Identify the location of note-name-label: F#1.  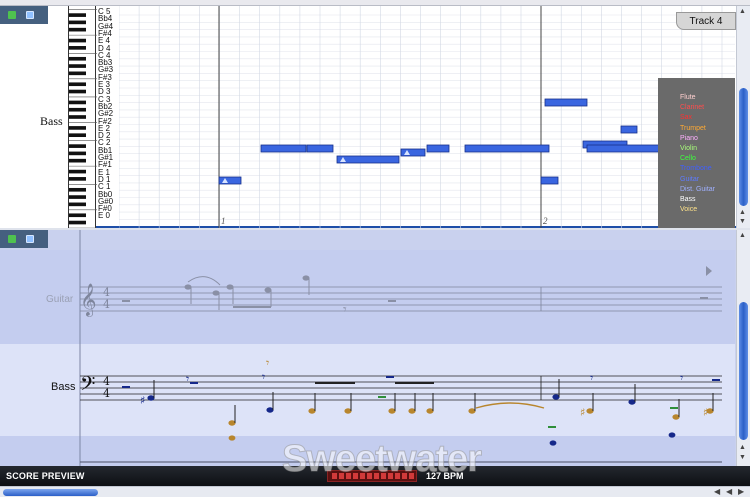
(105, 165).